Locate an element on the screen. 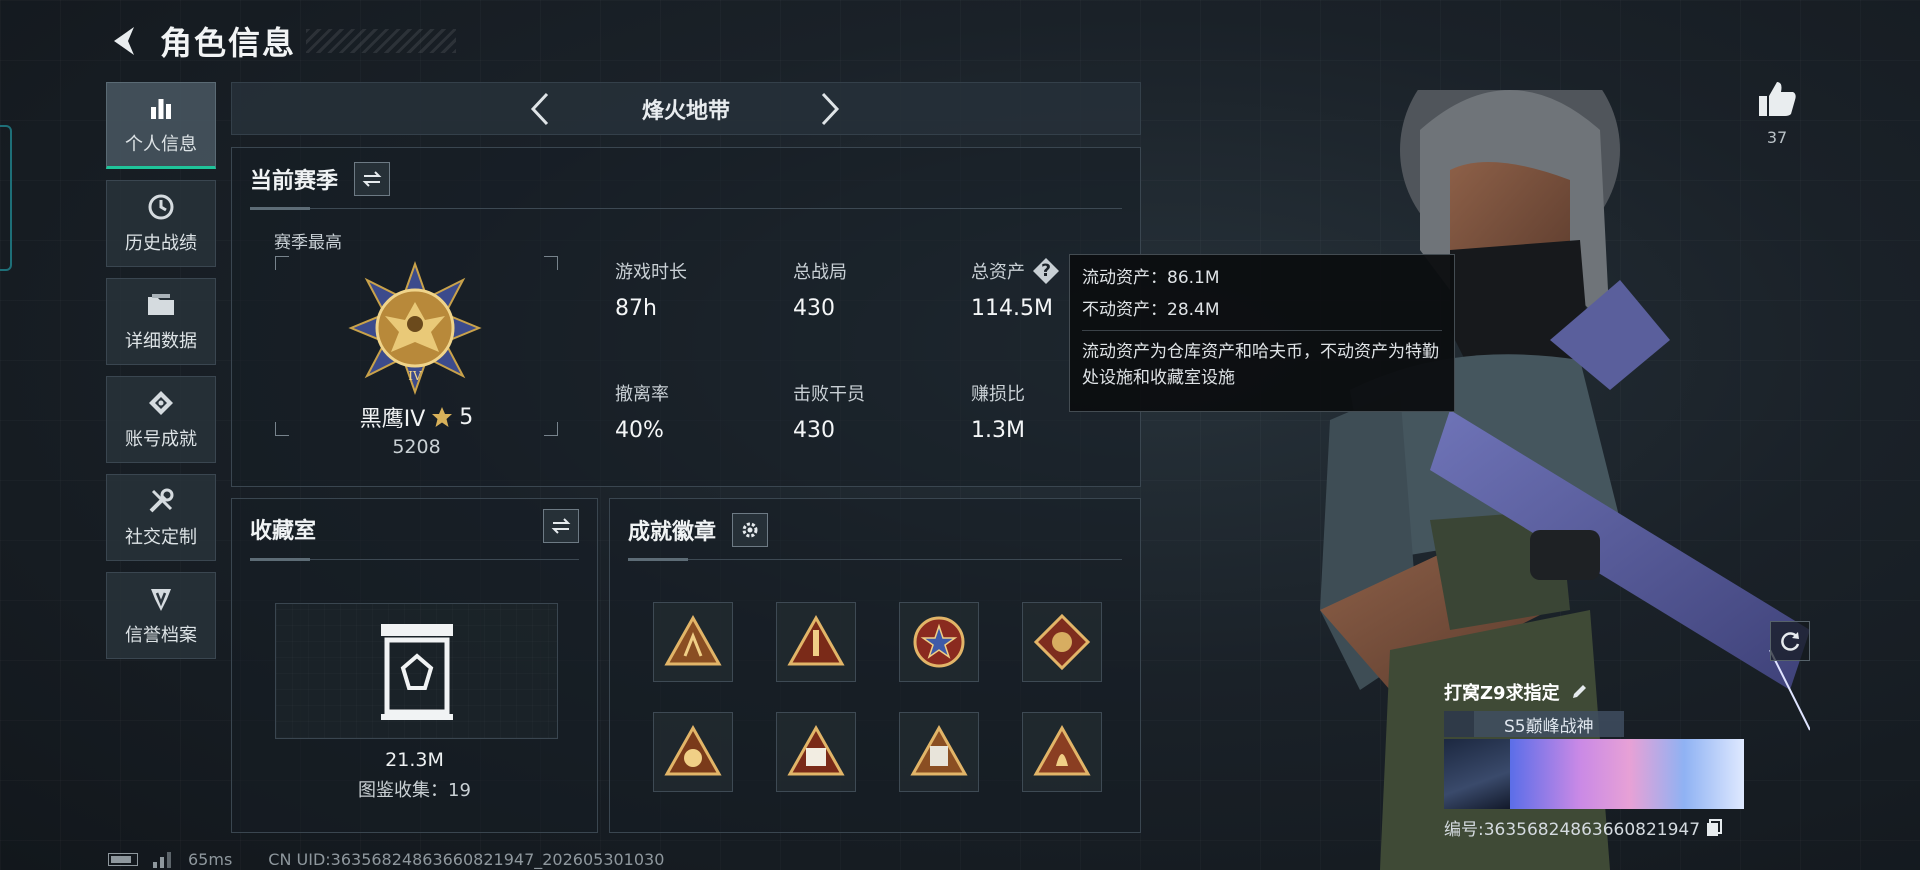  panel-title: 收藏室 is located at coordinates (283, 531).